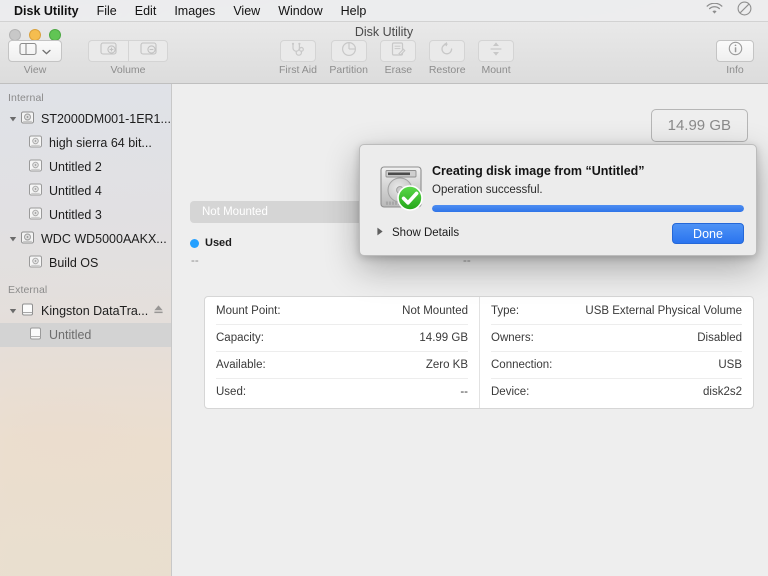 Image resolution: width=768 pixels, height=576 pixels. What do you see at coordinates (616, 310) in the screenshot?
I see `table-row: Type: USB External Physical Volume` at bounding box center [616, 310].